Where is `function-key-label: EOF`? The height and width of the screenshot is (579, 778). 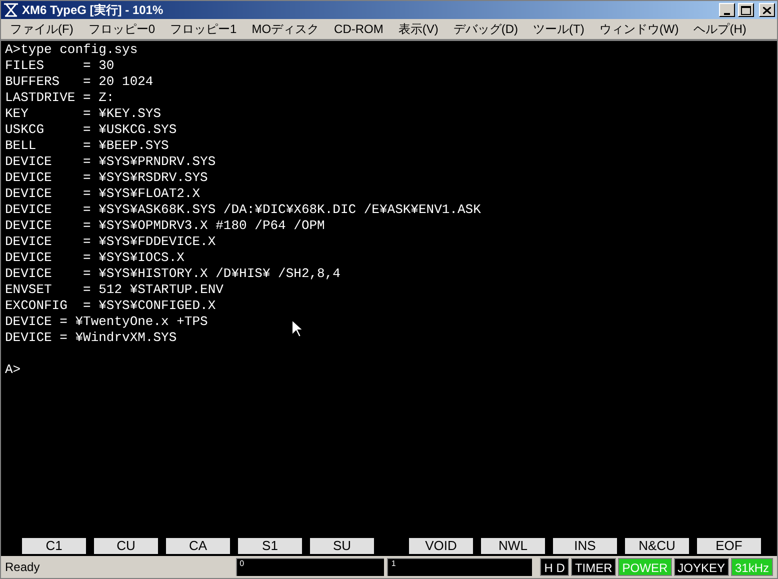
function-key-label: EOF is located at coordinates (729, 546).